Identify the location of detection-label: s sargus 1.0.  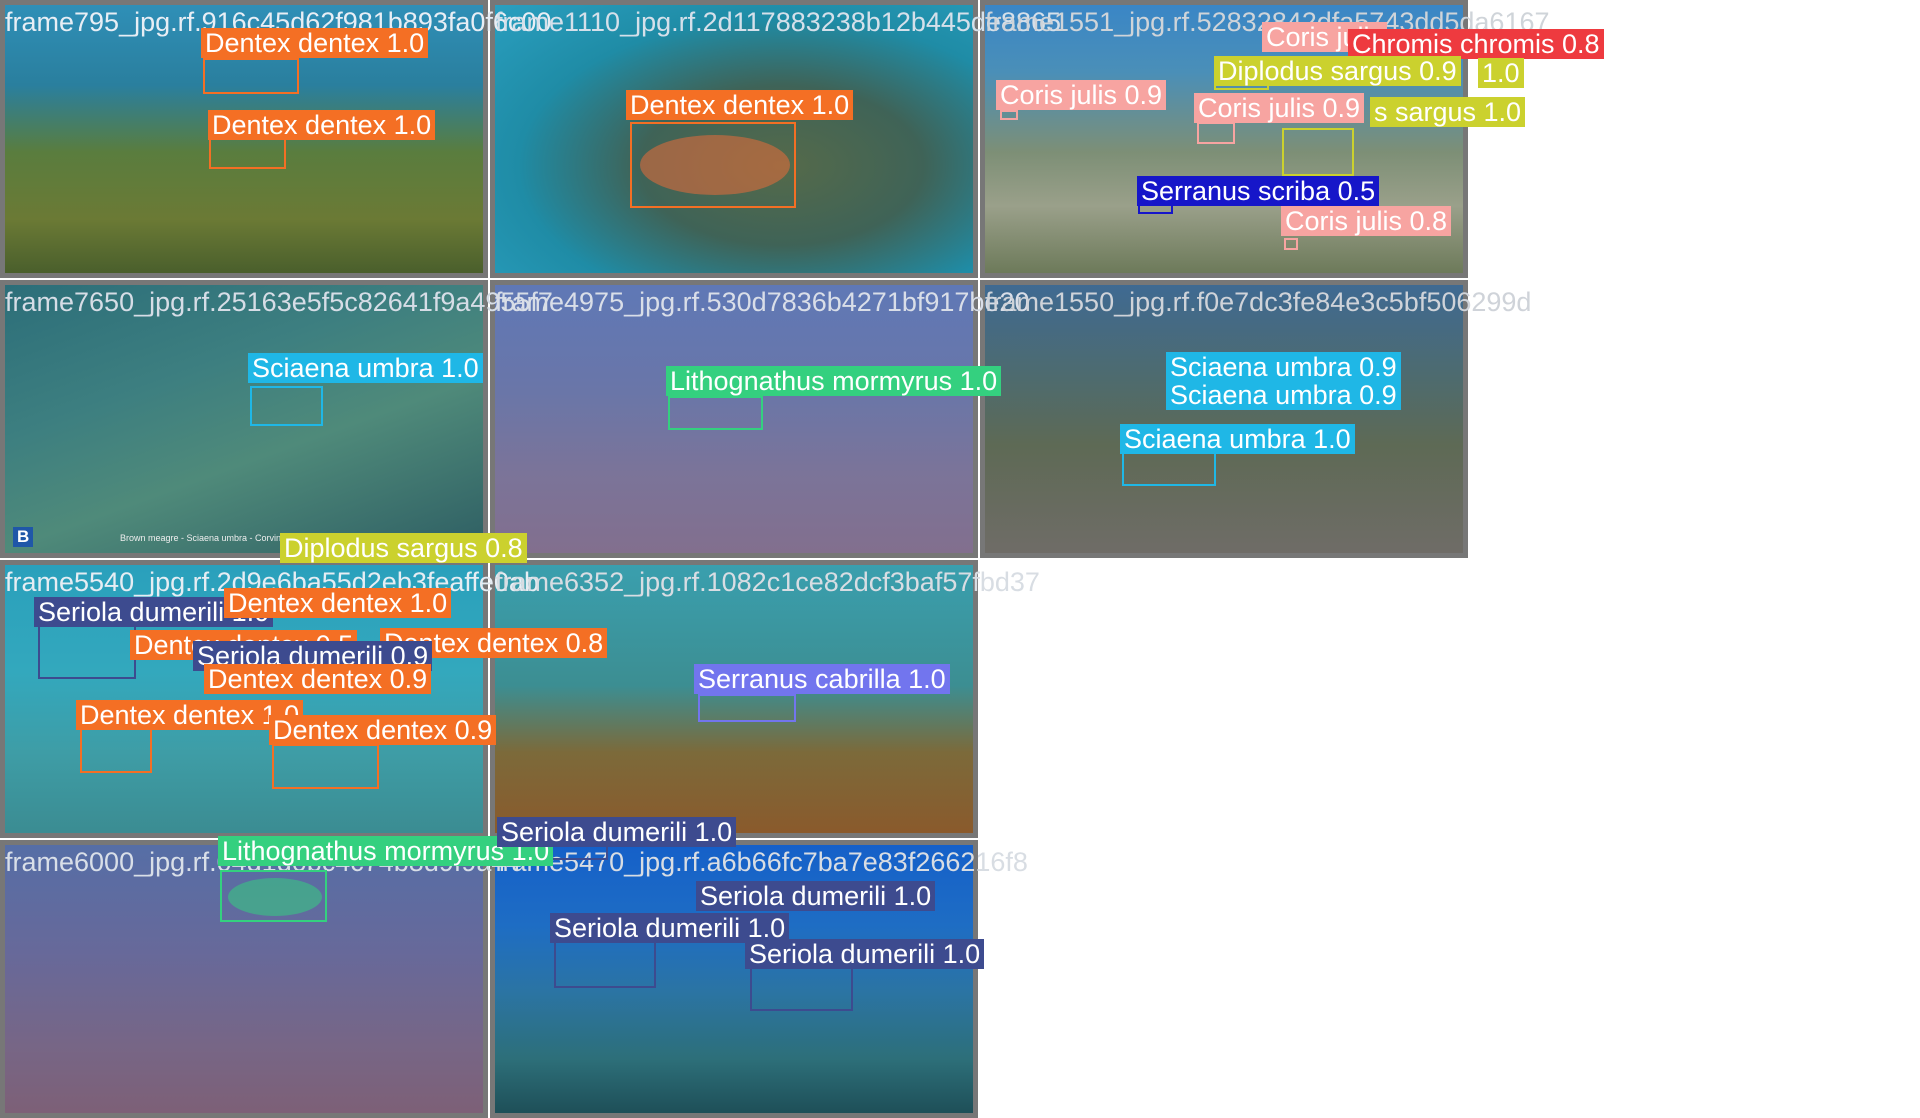
(1448, 112).